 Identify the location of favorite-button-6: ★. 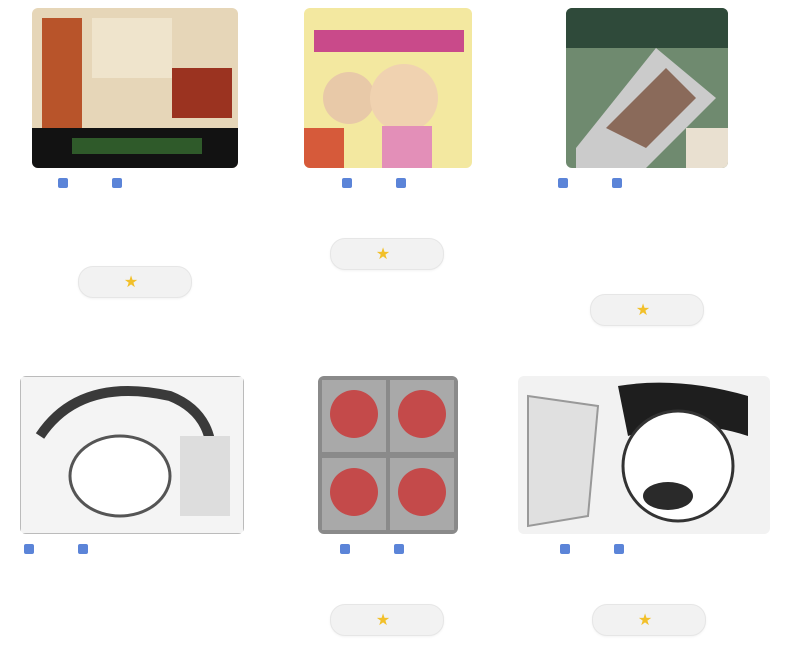
(649, 620).